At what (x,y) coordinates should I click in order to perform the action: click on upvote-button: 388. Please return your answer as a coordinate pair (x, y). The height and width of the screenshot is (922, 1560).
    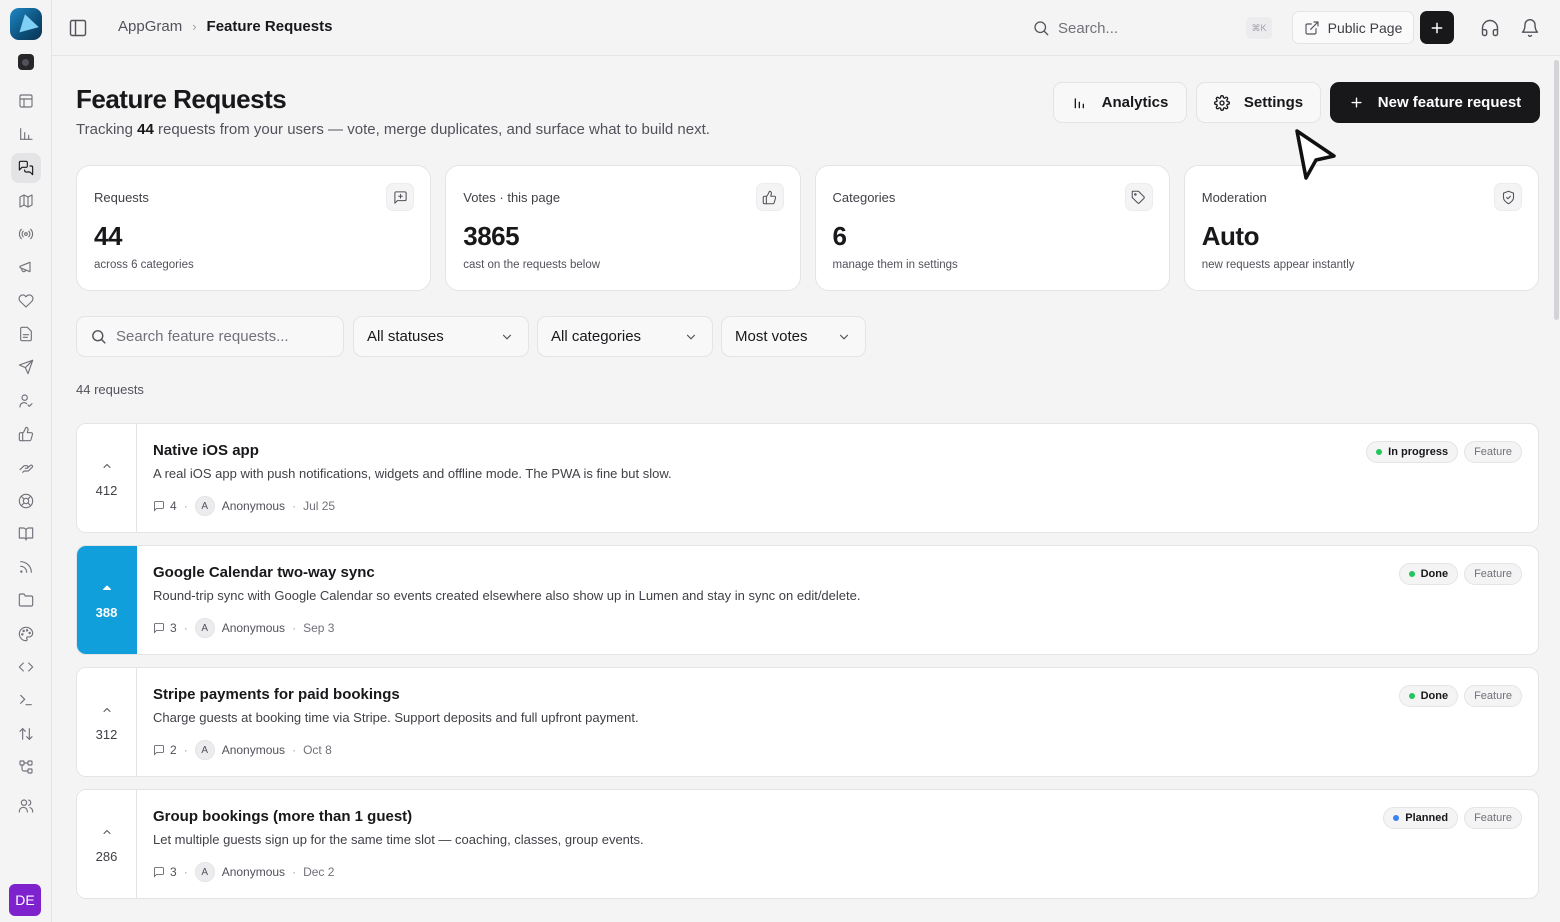
    Looking at the image, I should click on (107, 600).